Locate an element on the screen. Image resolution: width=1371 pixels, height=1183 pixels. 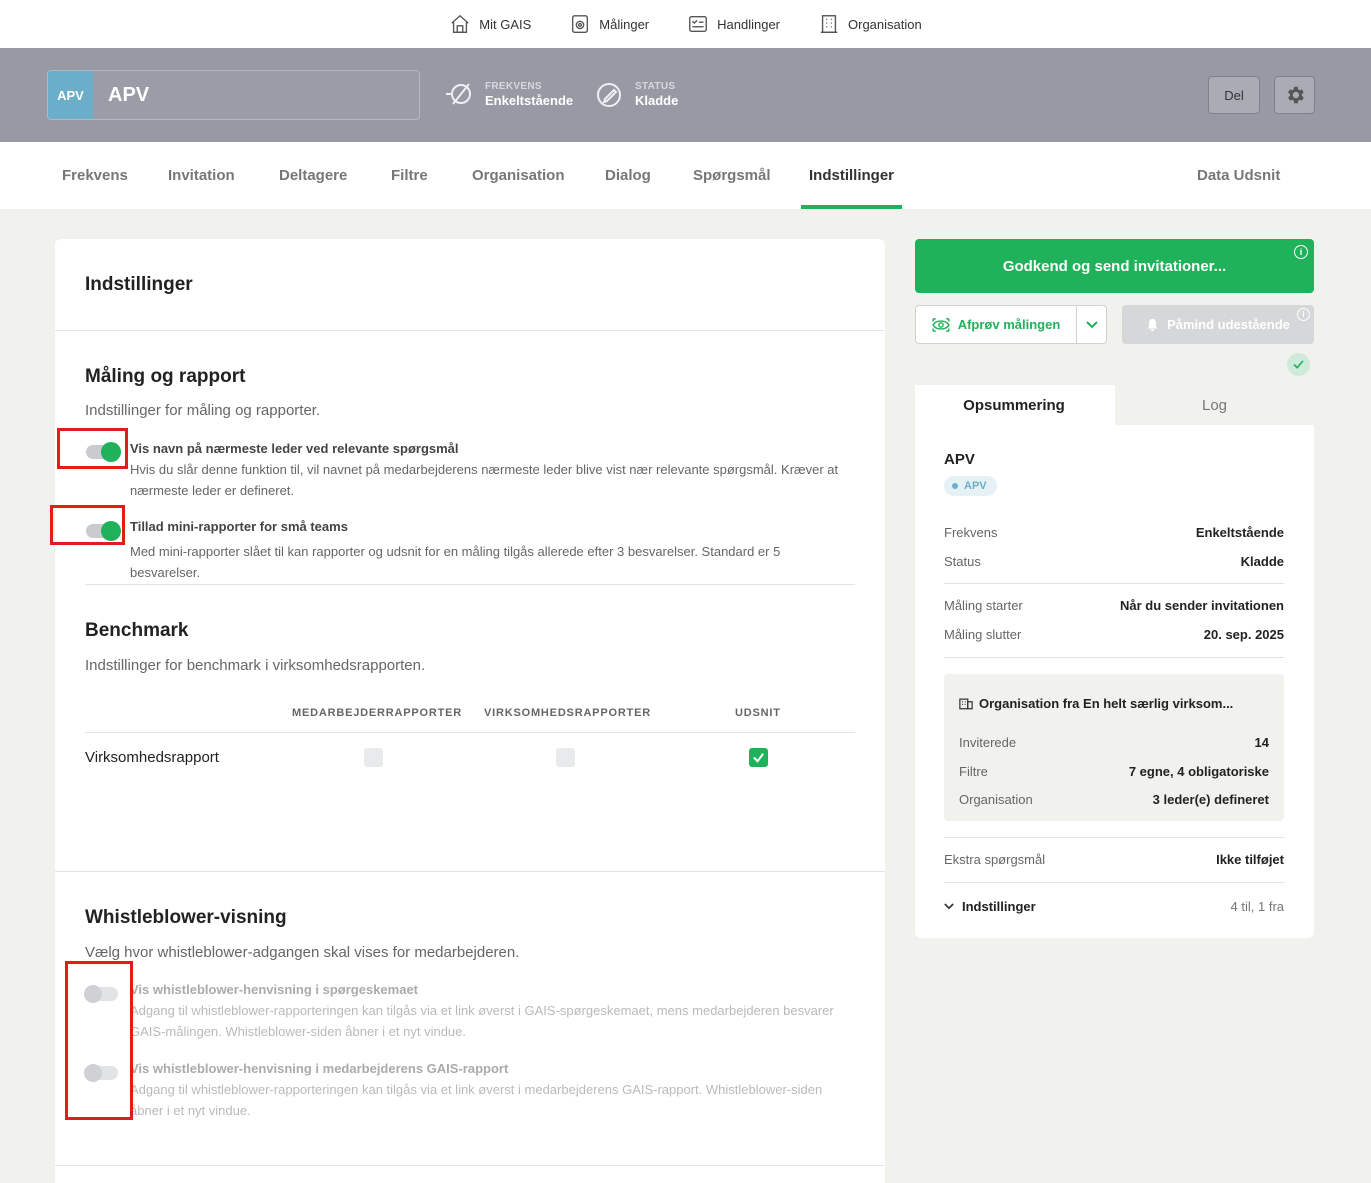
row-key: Organisation is located at coordinates (996, 799).